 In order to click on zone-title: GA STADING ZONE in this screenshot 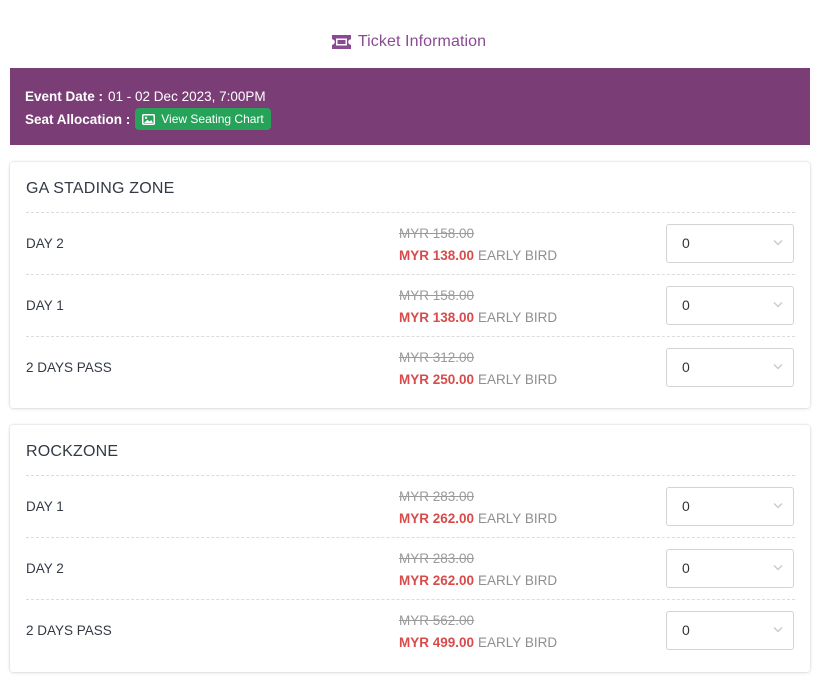, I will do `click(100, 188)`.